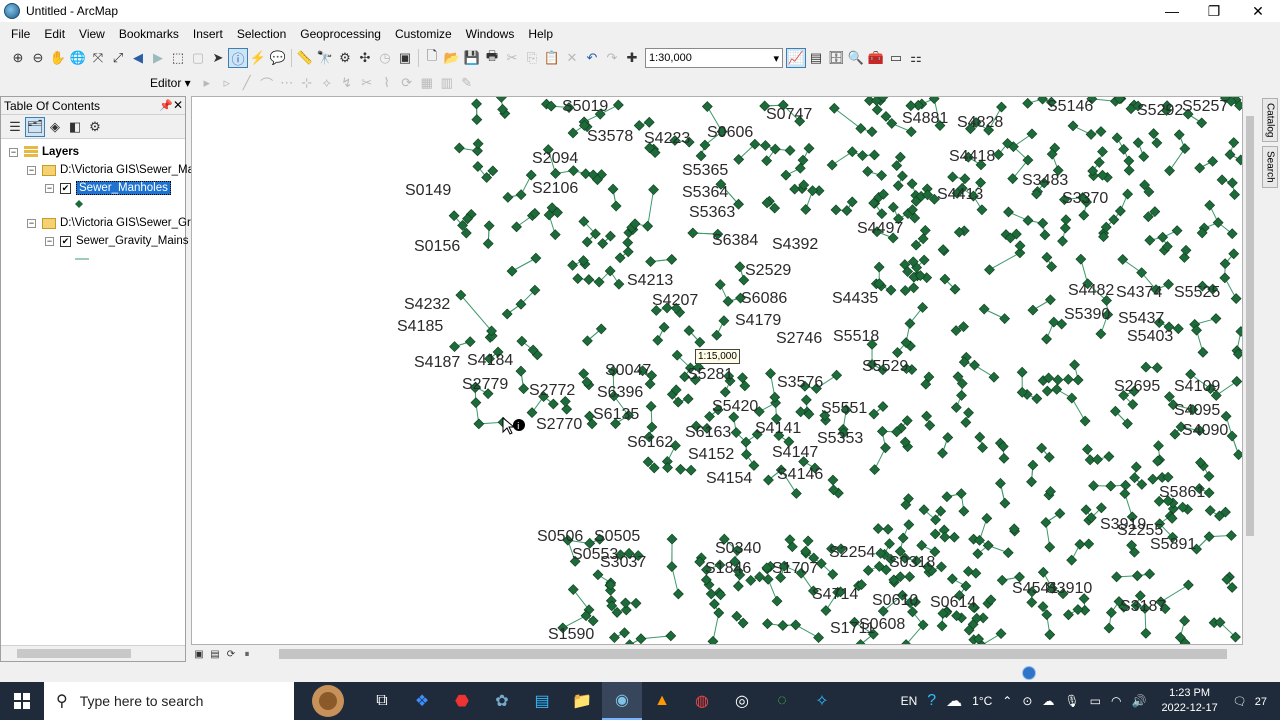  I want to click on toc-horizontal-scrollbar, so click(93, 653).